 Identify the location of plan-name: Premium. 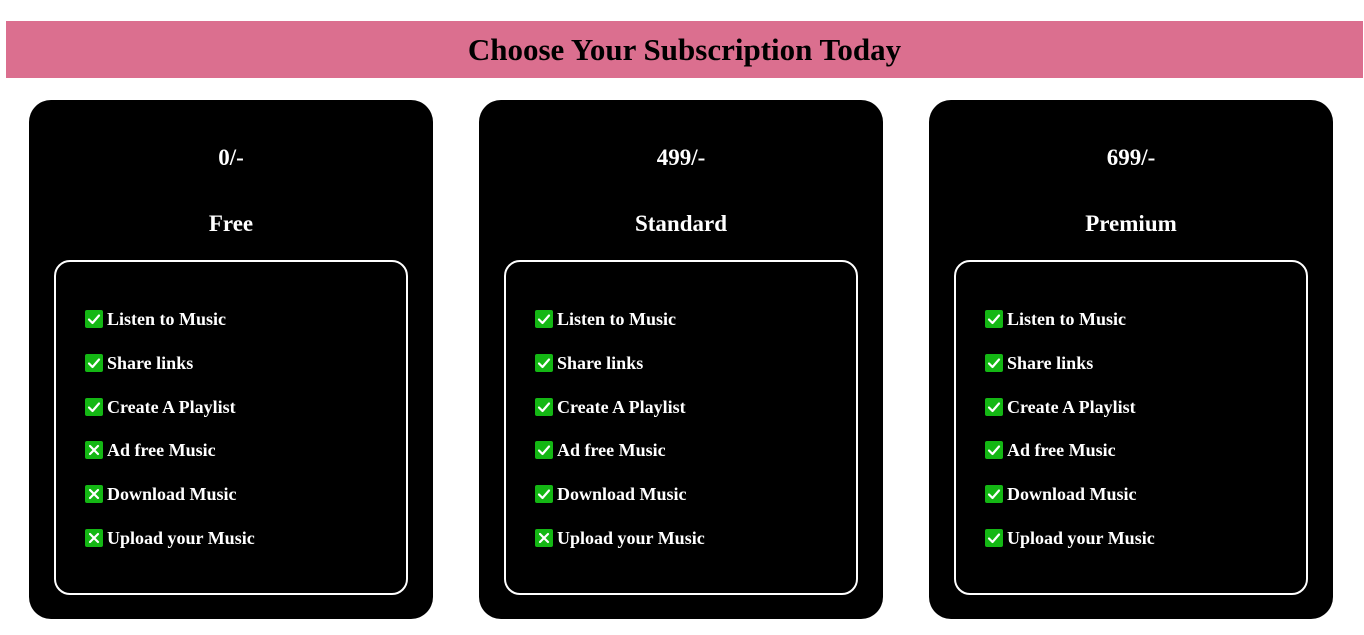
(1131, 223).